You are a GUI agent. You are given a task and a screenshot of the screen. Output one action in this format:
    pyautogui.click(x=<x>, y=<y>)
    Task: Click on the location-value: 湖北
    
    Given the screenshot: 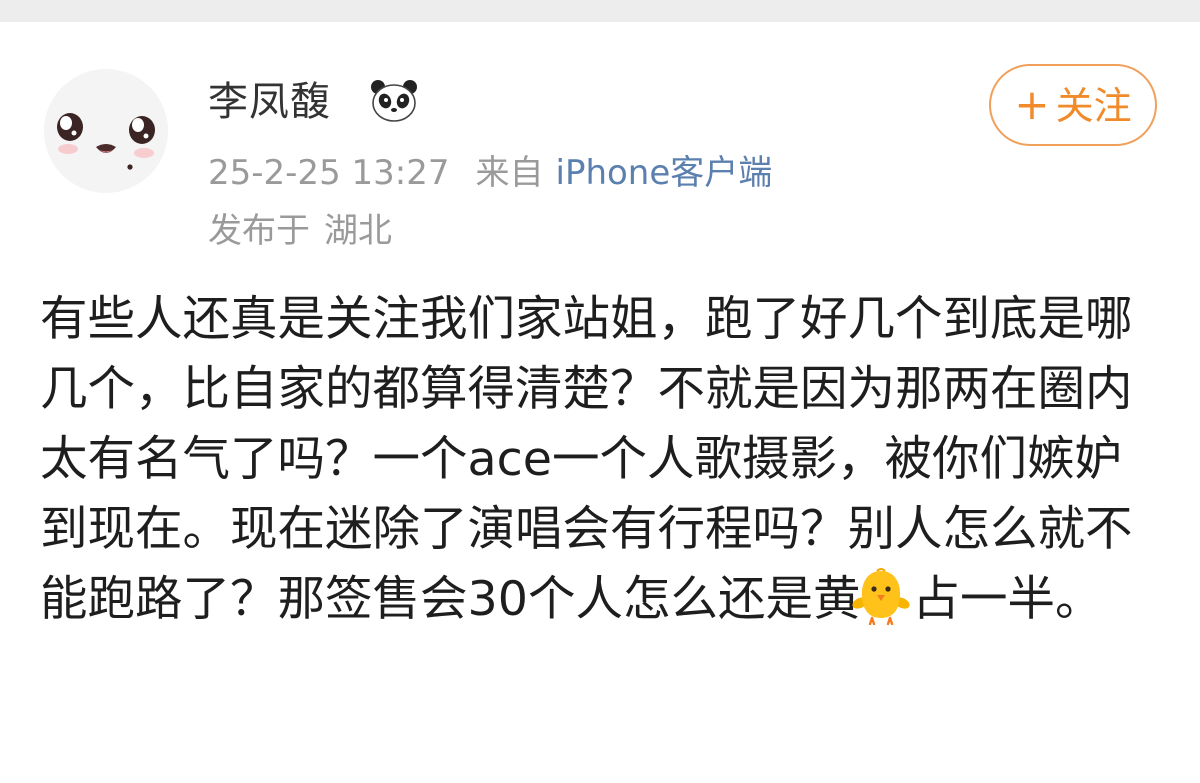 What is the action you would take?
    pyautogui.click(x=358, y=231)
    